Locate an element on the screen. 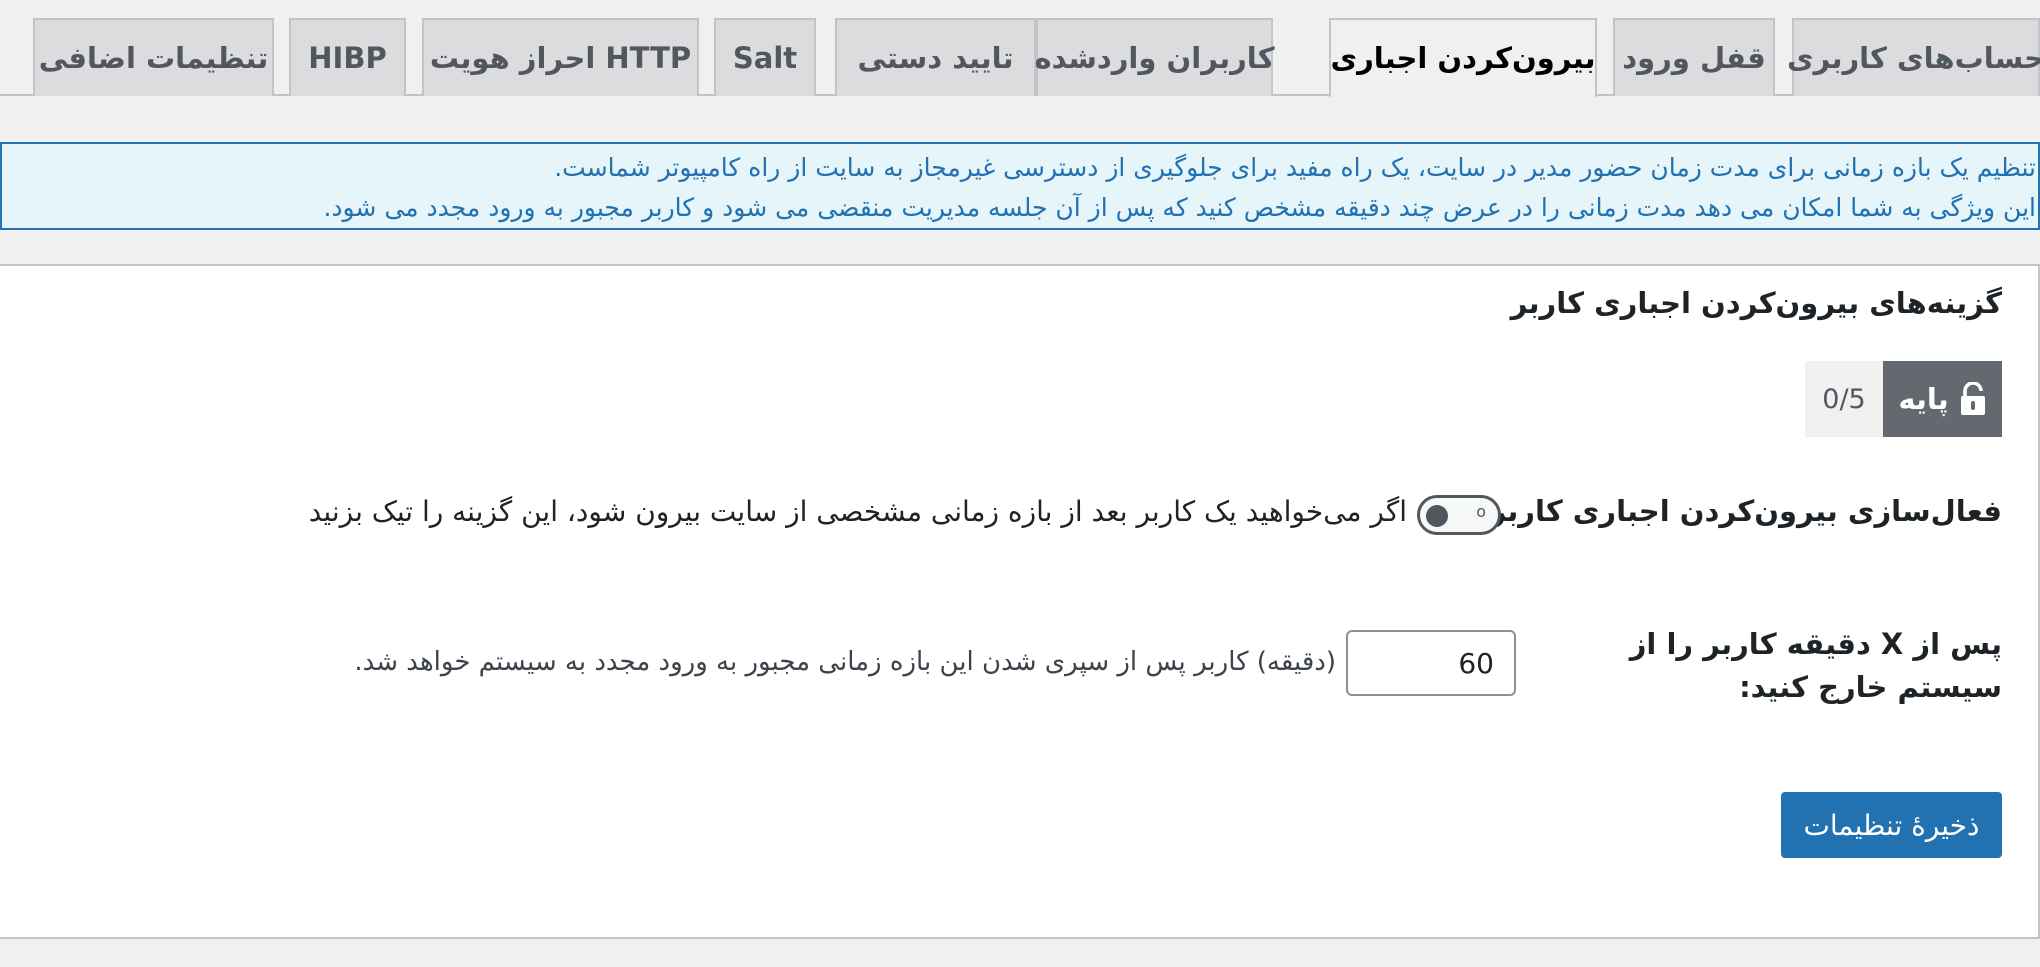 Image resolution: width=2040 pixels, height=967 pixels. toggle-knob is located at coordinates (1437, 516).